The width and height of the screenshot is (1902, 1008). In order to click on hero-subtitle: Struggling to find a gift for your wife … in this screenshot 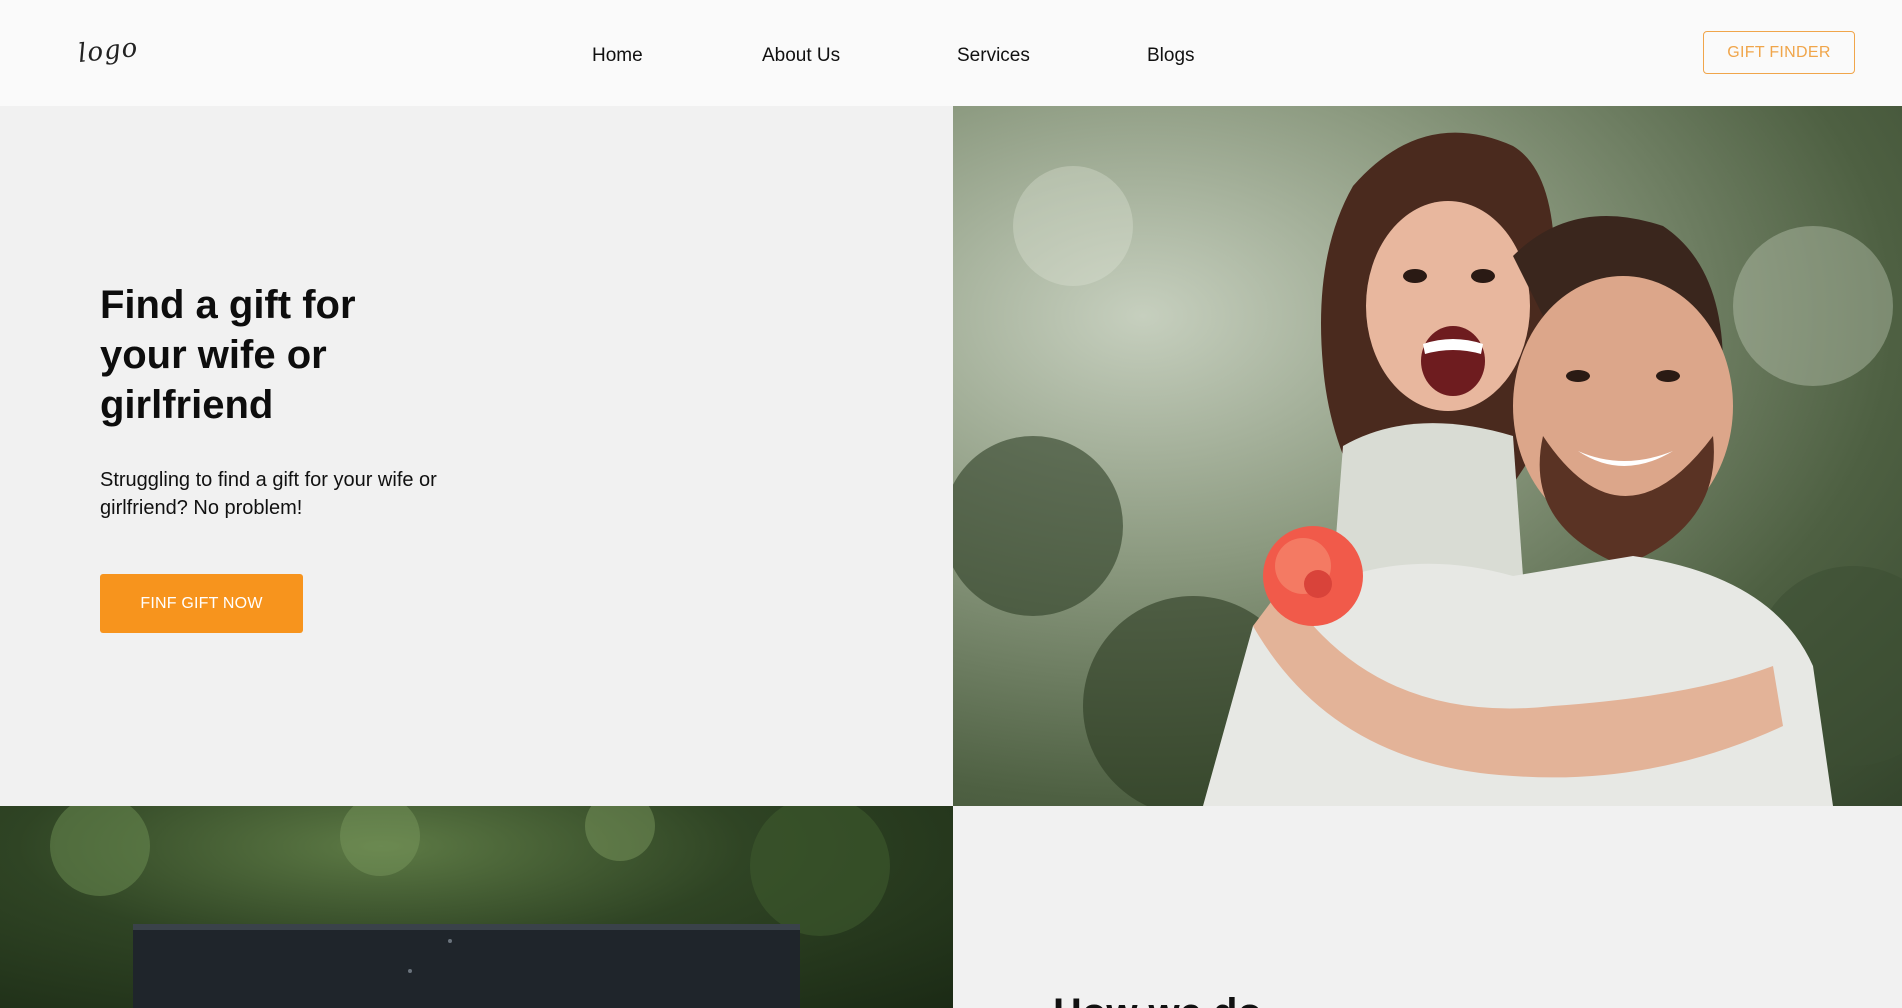, I will do `click(268, 494)`.